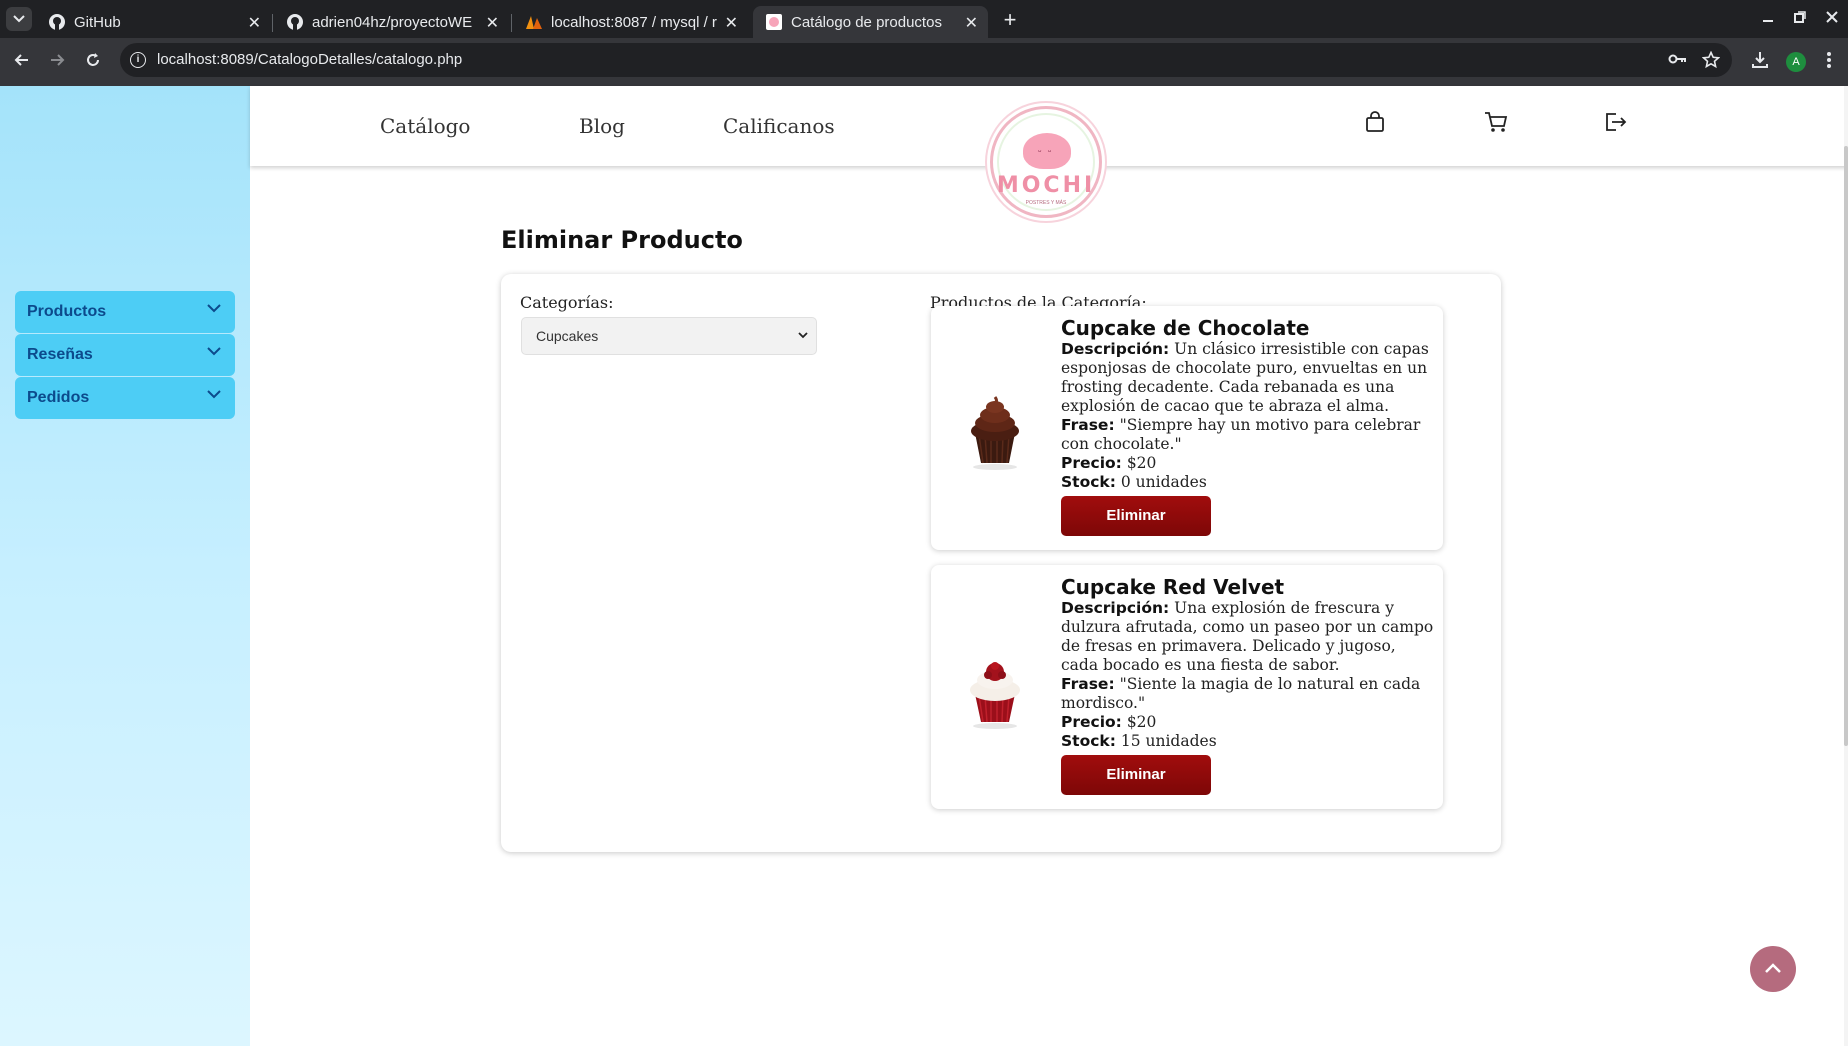 Image resolution: width=1848 pixels, height=1046 pixels. What do you see at coordinates (153, 22) in the screenshot?
I see `tab-github: GitHub ✕` at bounding box center [153, 22].